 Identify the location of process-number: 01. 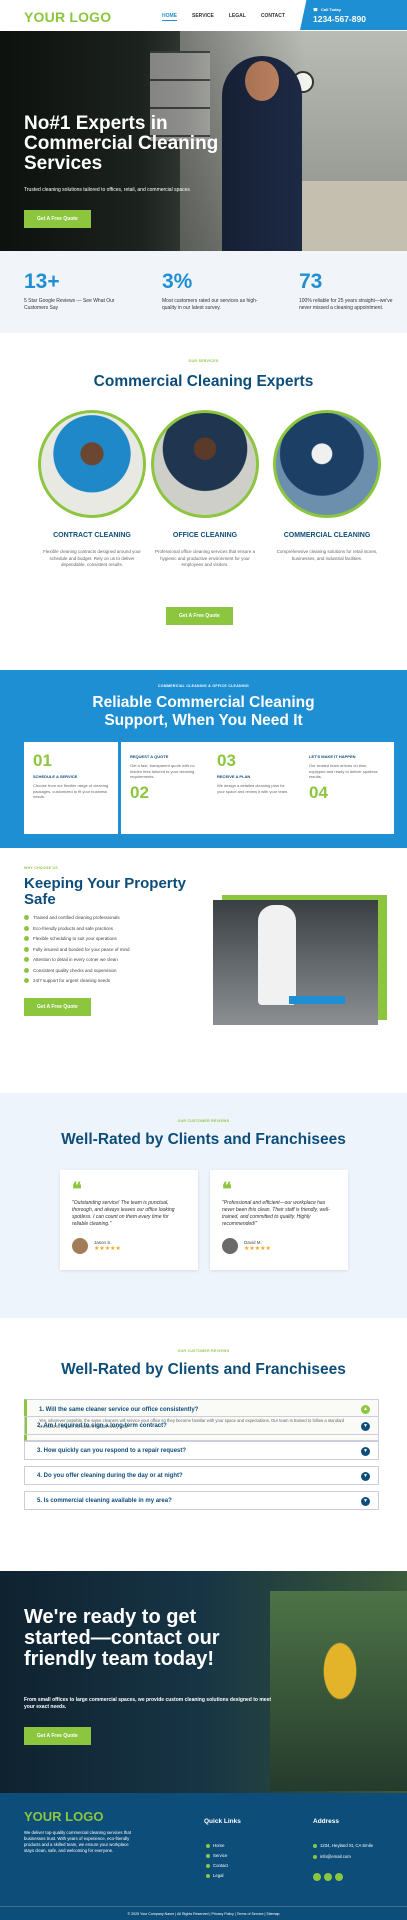
(42, 760).